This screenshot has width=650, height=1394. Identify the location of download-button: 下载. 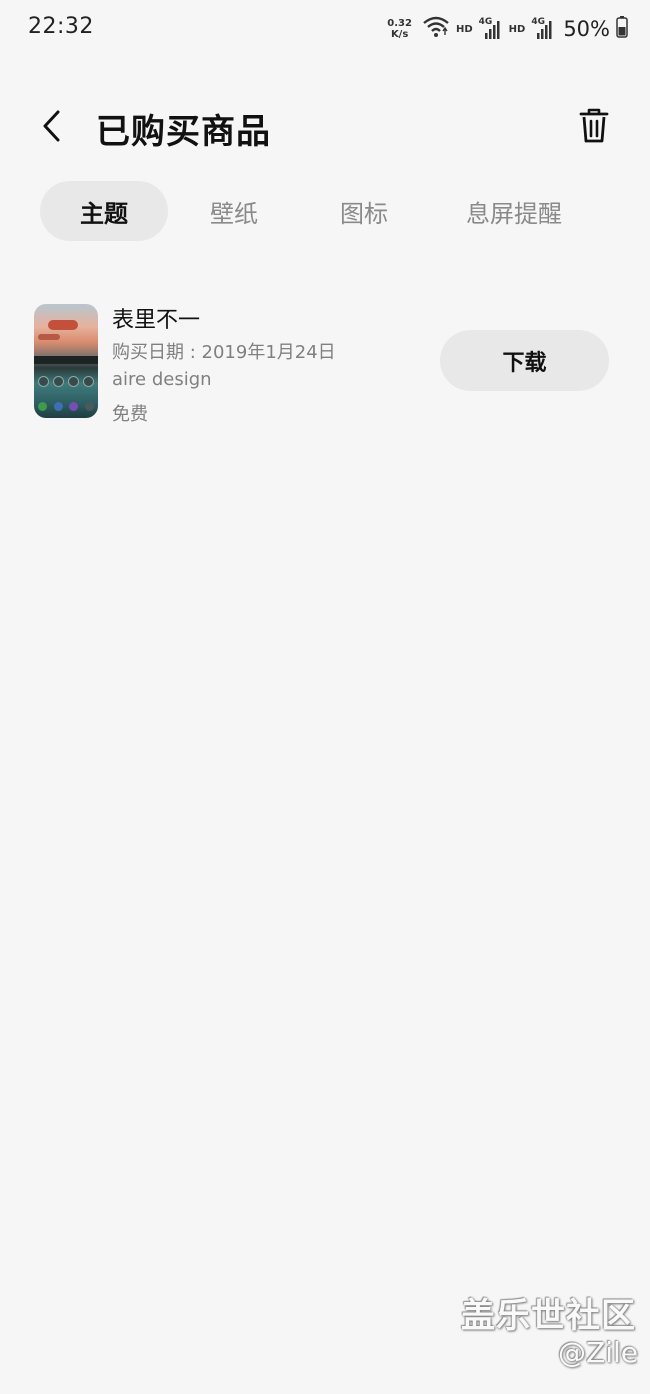
(524, 360).